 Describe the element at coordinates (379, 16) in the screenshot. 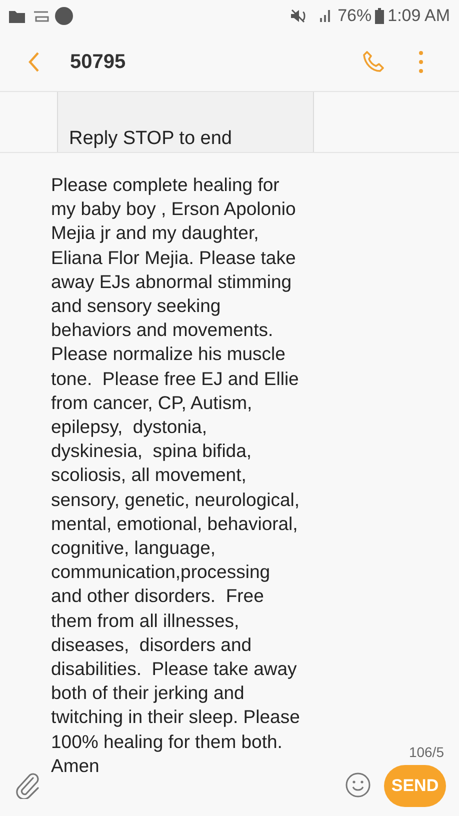

I see `battery-icon` at that location.